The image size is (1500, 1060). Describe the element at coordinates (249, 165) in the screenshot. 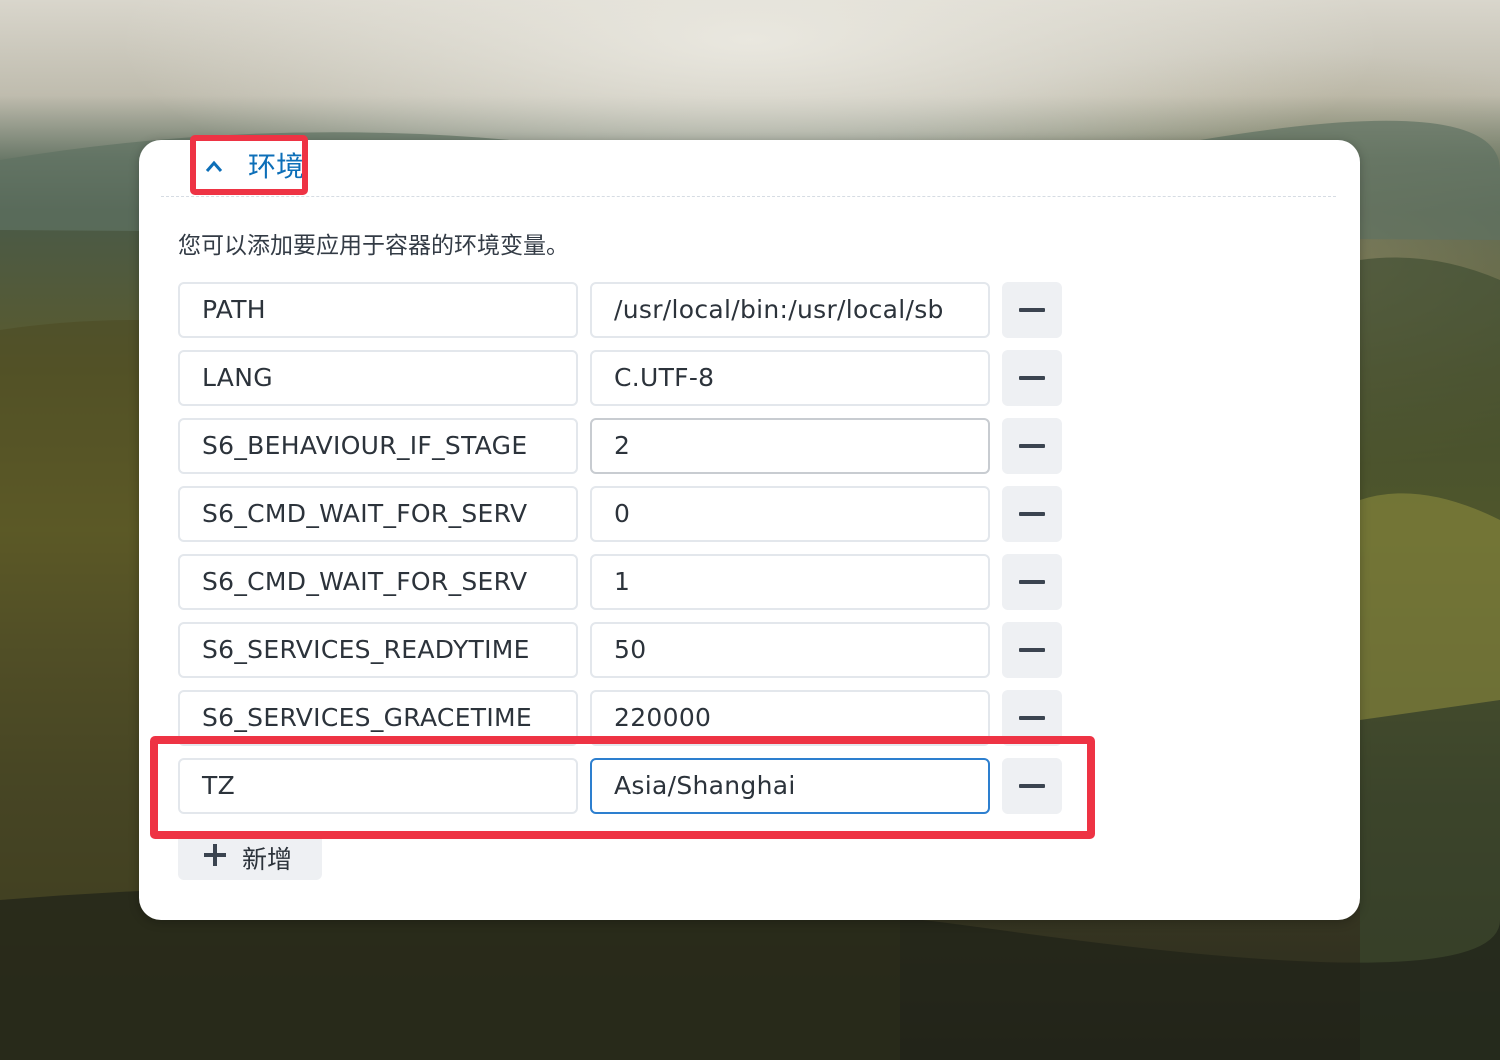

I see `title-highlight-box` at that location.